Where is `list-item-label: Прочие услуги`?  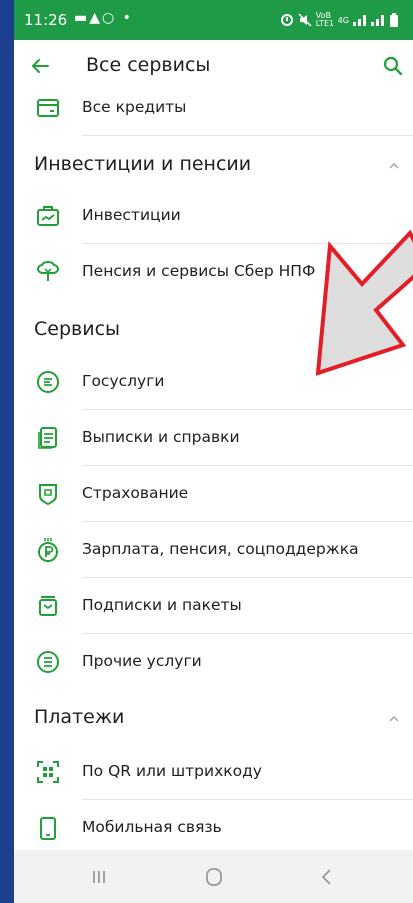 list-item-label: Прочие услуги is located at coordinates (142, 661).